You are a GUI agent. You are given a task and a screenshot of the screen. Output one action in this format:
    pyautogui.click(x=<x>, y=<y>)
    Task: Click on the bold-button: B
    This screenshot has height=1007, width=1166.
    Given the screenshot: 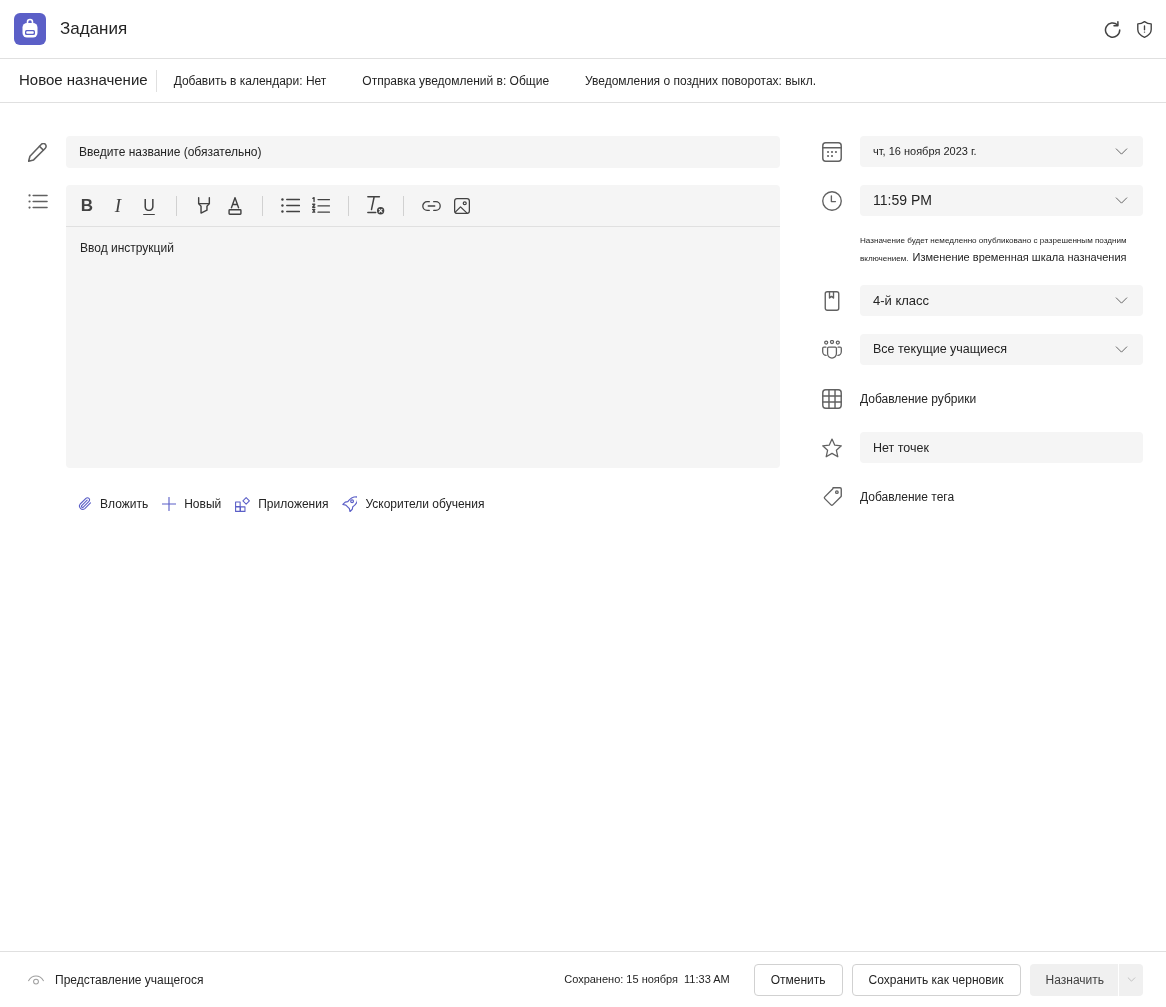 What is the action you would take?
    pyautogui.click(x=87, y=205)
    